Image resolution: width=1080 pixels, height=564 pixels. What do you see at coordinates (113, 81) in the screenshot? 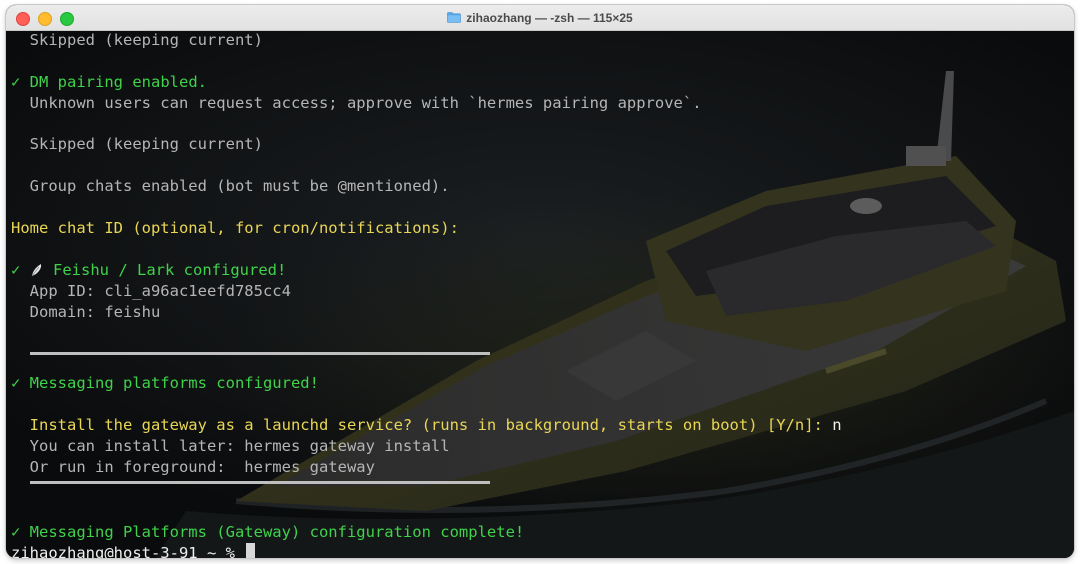
I see `terminal-line-text: DM pairing enabled.` at bounding box center [113, 81].